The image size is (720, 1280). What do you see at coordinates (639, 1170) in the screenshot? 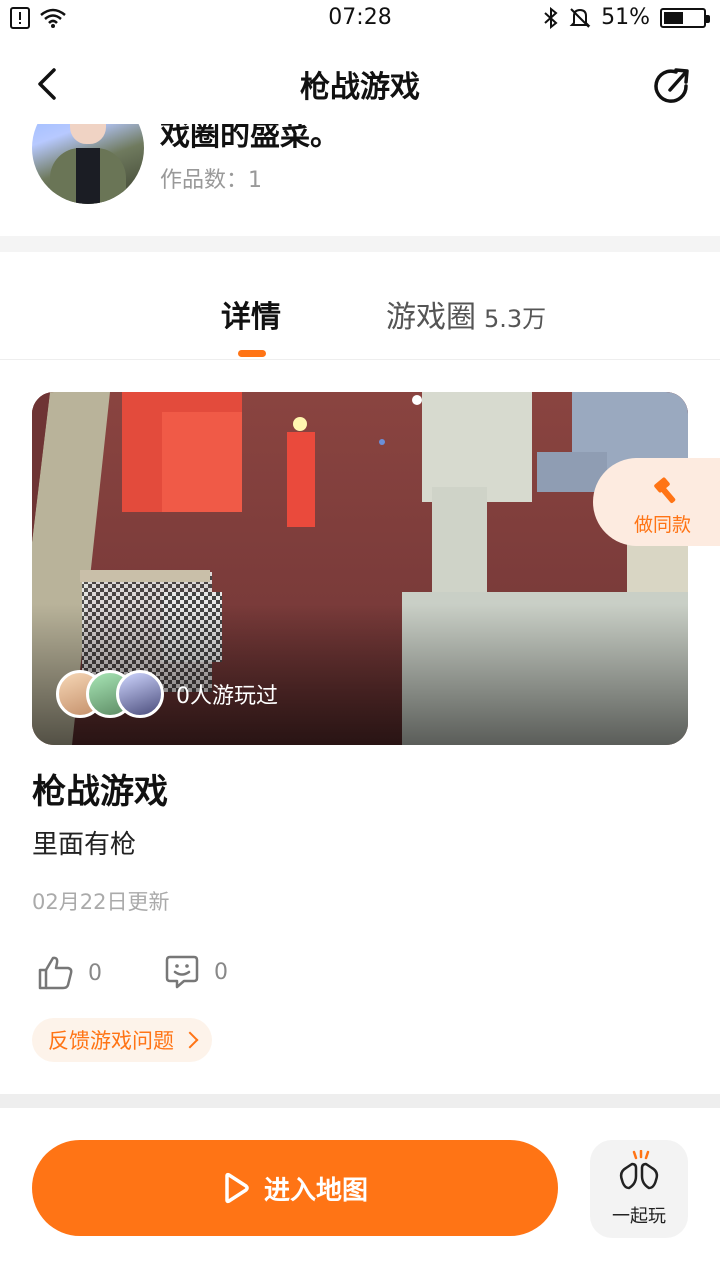
I see `clap-icon` at bounding box center [639, 1170].